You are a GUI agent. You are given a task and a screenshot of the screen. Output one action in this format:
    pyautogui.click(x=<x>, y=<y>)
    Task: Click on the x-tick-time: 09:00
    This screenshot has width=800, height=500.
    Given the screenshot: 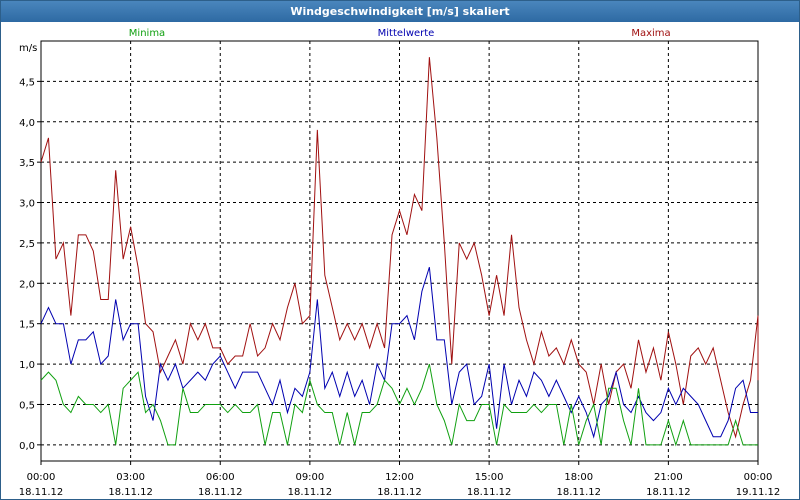 What is the action you would take?
    pyautogui.click(x=309, y=477)
    